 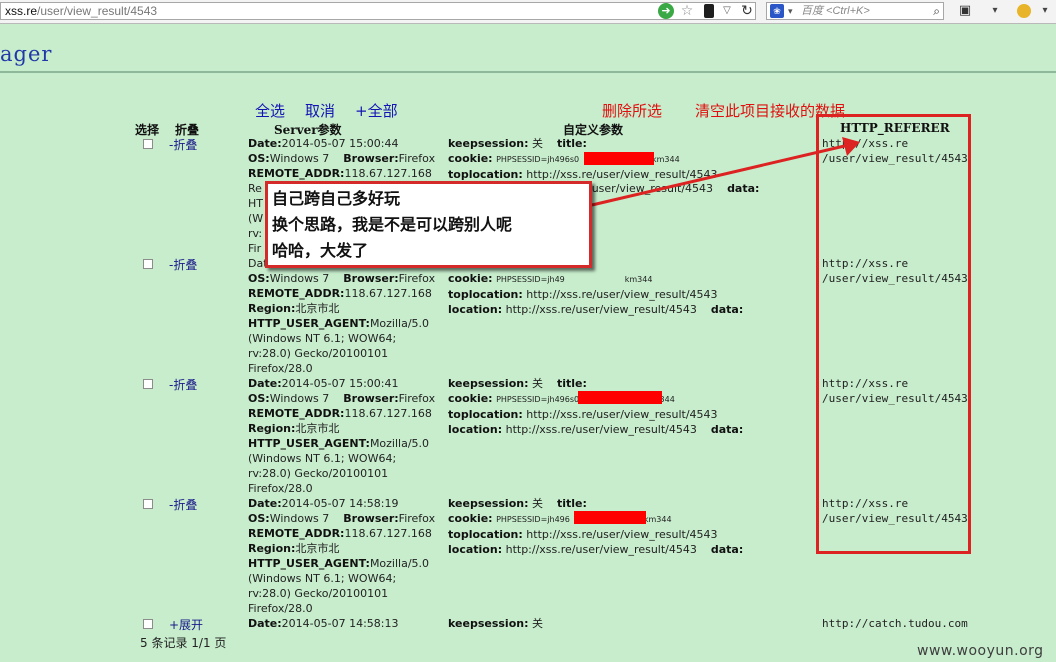 I want to click on record-user-agent-line: rv:28.0) Gecko/20100101, so click(x=318, y=593).